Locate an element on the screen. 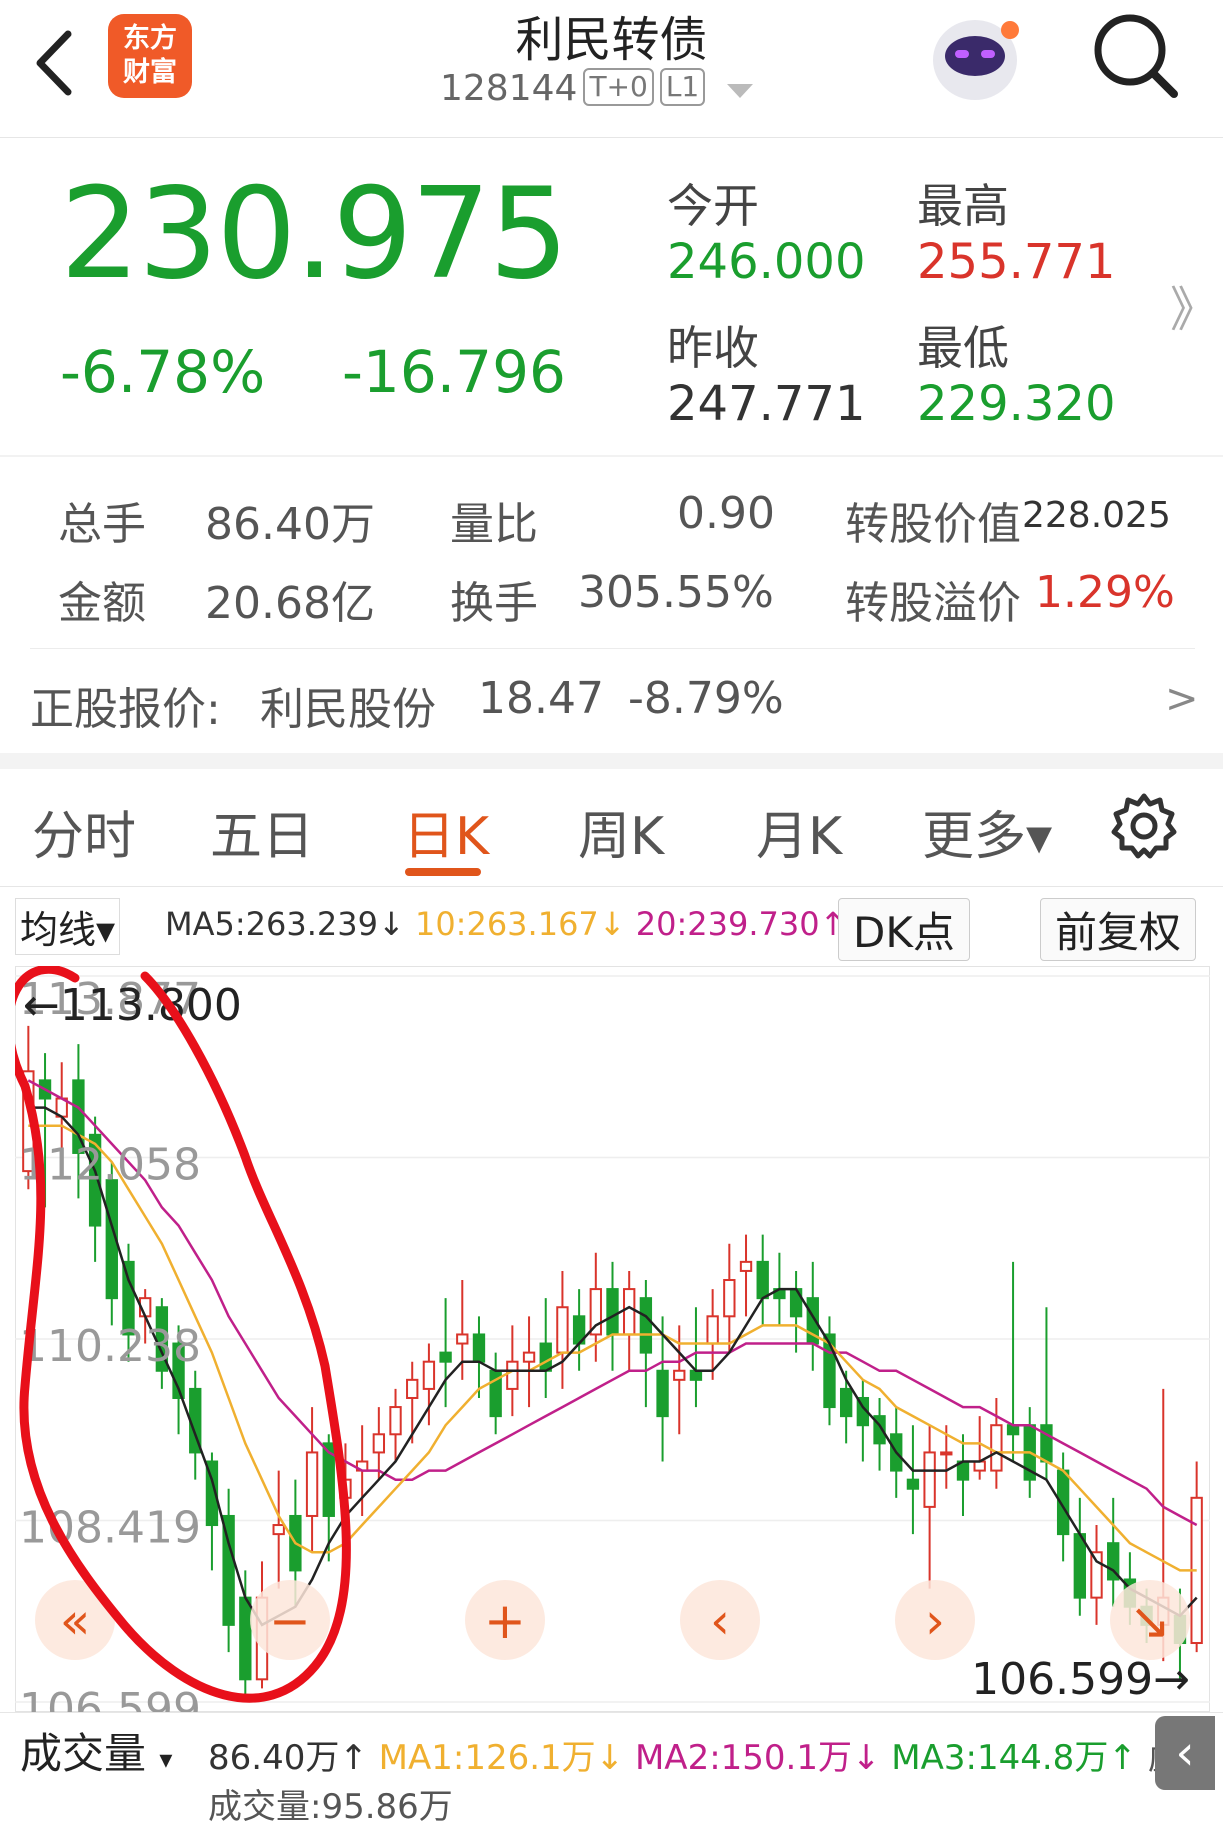 This screenshot has height=1828, width=1223. tab-five-day: 五日 is located at coordinates (262, 831).